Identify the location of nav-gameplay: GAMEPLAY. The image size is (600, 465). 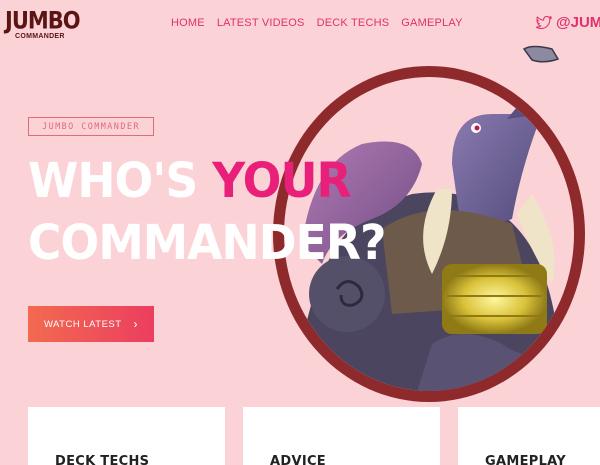
(431, 23).